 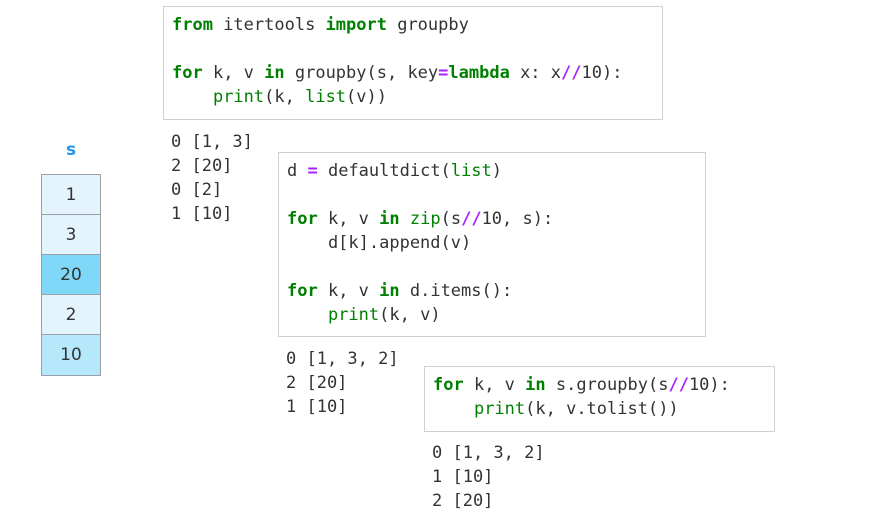 I want to click on code-text: (s, so click(x=451, y=219).